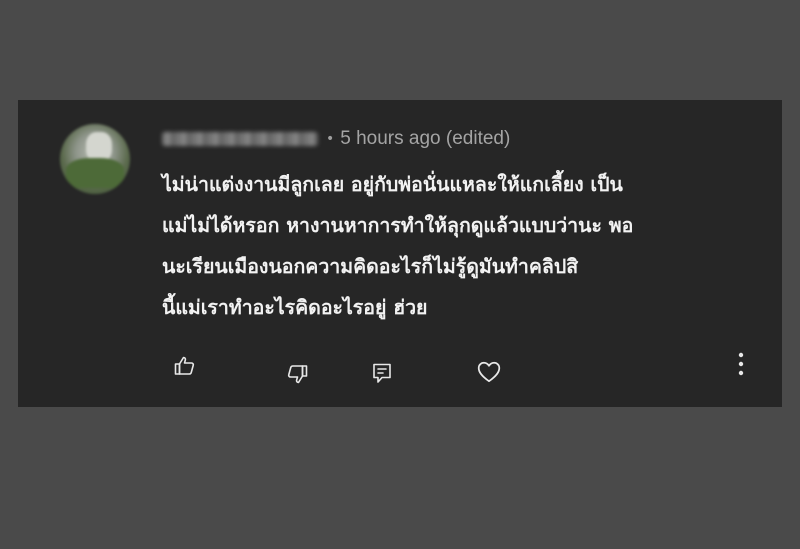 Image resolution: width=800 pixels, height=549 pixels. What do you see at coordinates (240, 139) in the screenshot?
I see `username-blurred` at bounding box center [240, 139].